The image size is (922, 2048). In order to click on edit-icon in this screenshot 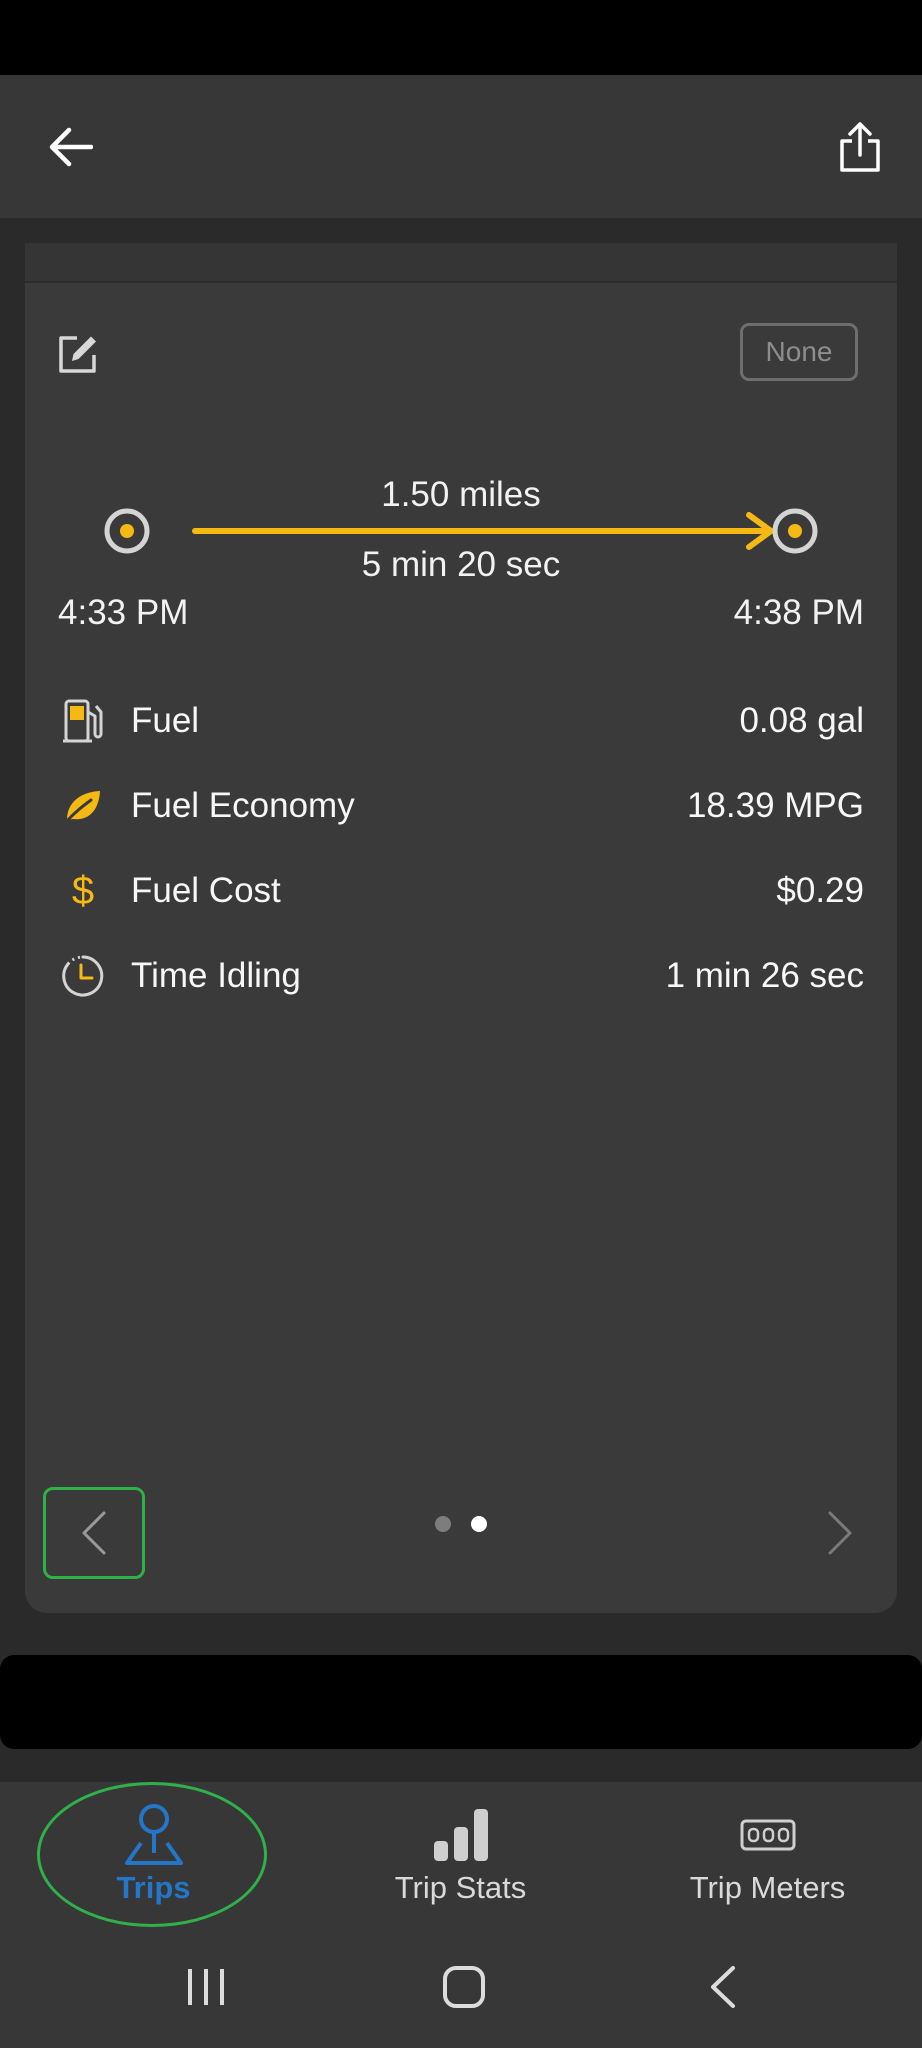, I will do `click(77, 354)`.